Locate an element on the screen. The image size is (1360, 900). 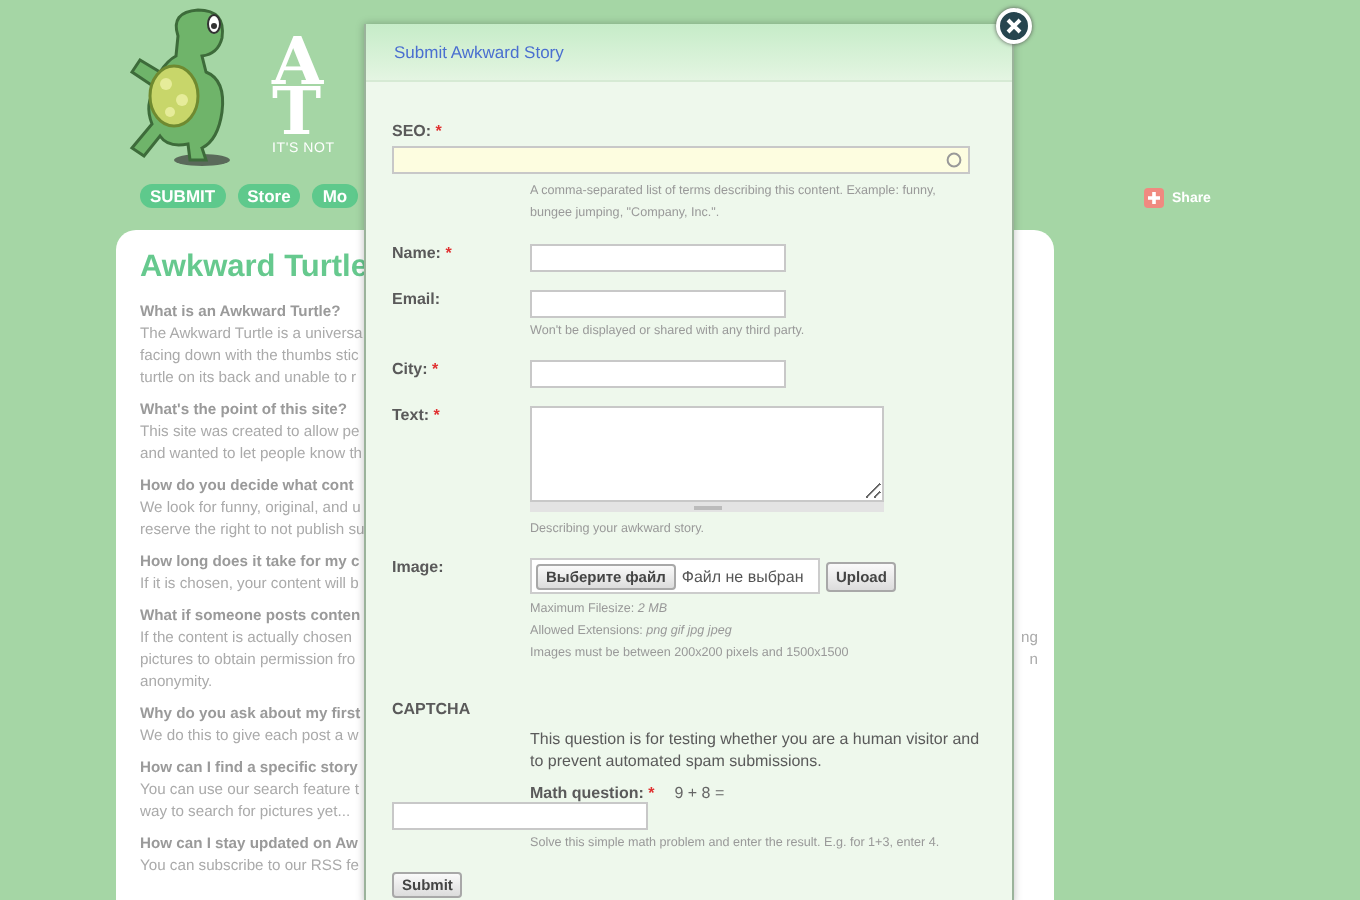
dialog-title: Submit Awkward Story is located at coordinates (479, 52).